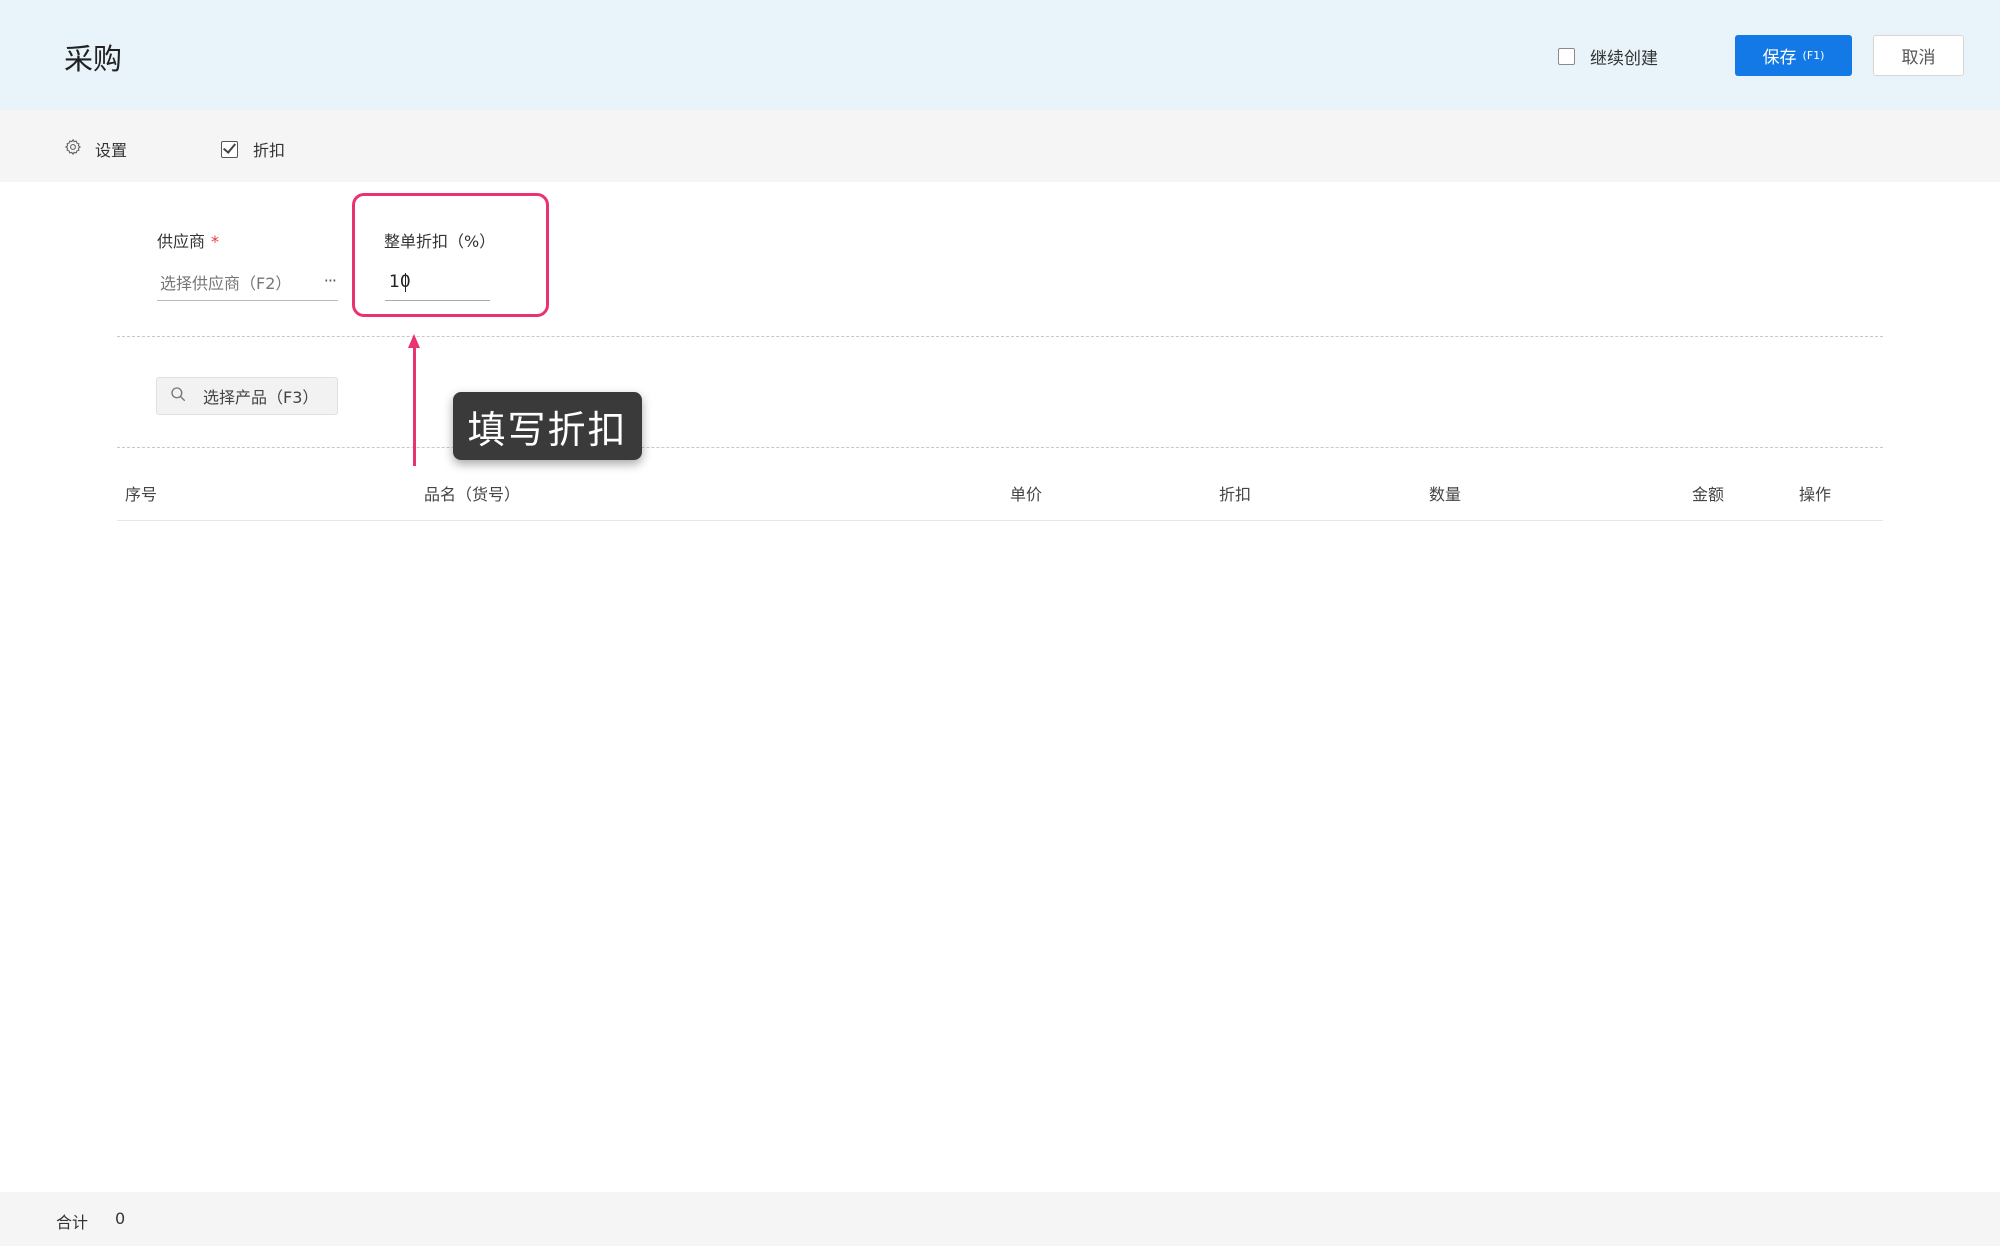 The image size is (2000, 1246). I want to click on supplier-select: 选择供应商（F2） ···, so click(247, 282).